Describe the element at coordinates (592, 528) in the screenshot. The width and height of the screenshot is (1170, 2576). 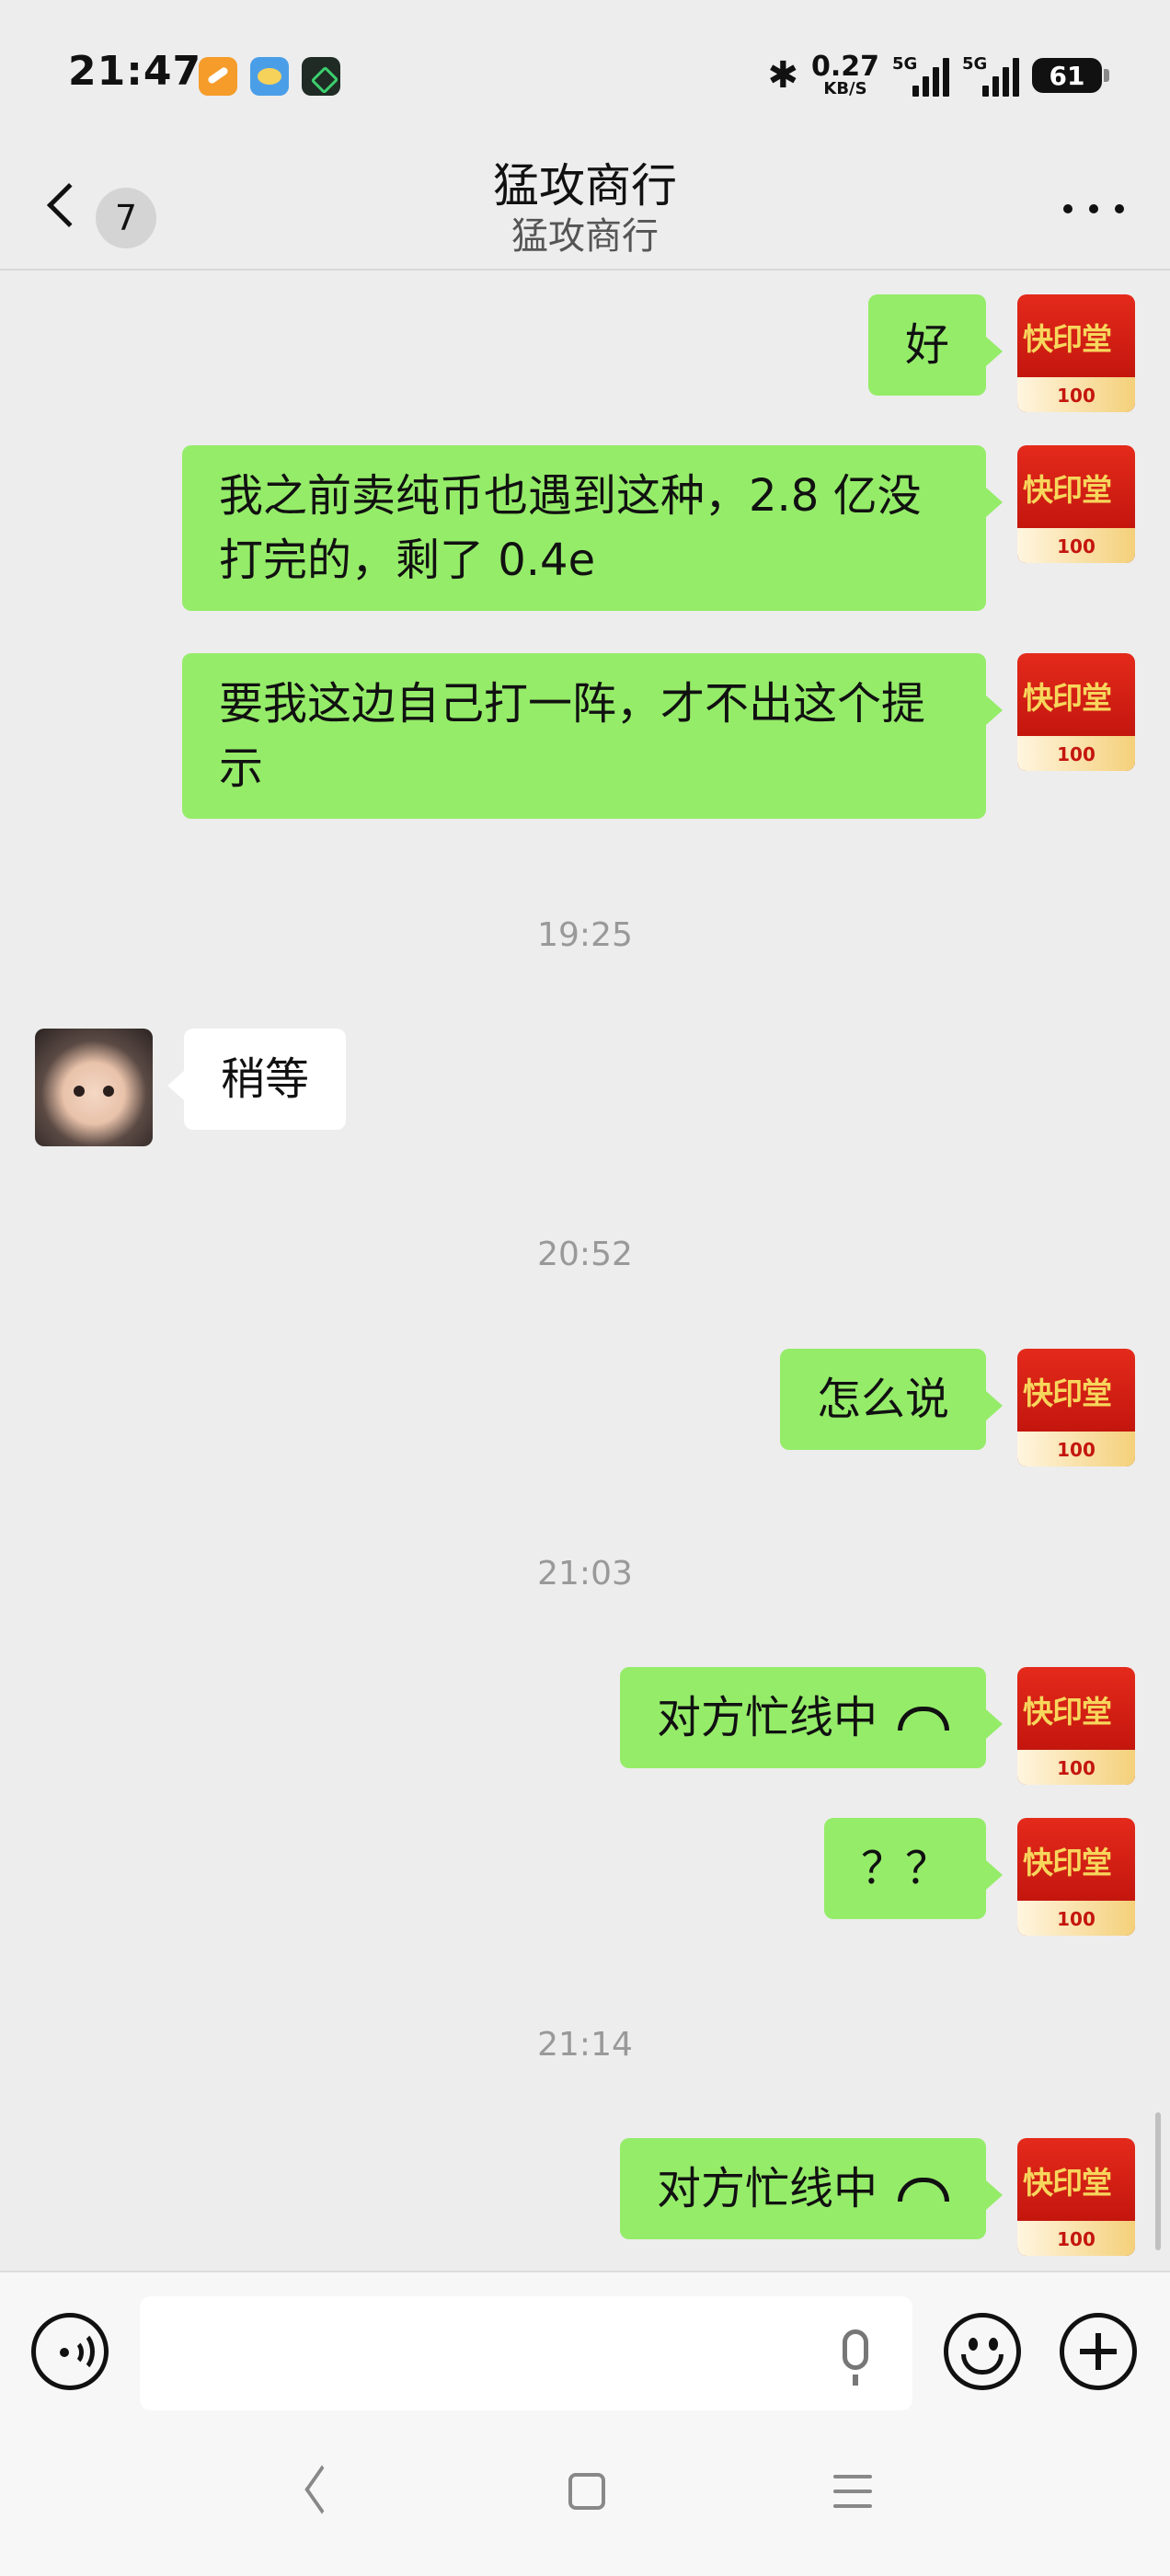
I see `message-bubble-out: 我之前卖纯币也遇到这种，2.8 亿没打完的，剩了 0.4e` at that location.